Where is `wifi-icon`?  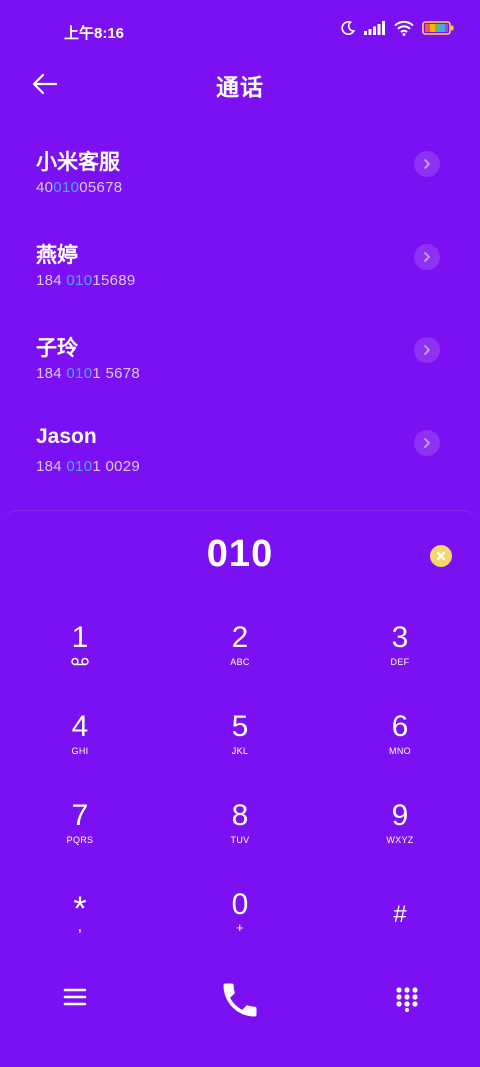
wifi-icon is located at coordinates (404, 28).